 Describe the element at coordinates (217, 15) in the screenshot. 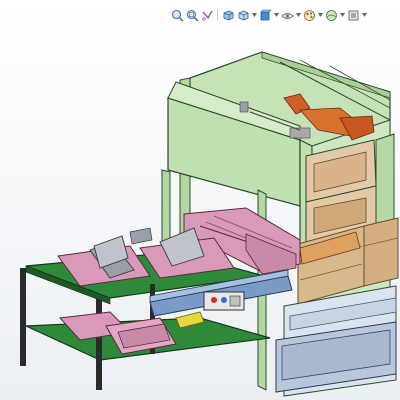

I see `toolbar-separator` at that location.